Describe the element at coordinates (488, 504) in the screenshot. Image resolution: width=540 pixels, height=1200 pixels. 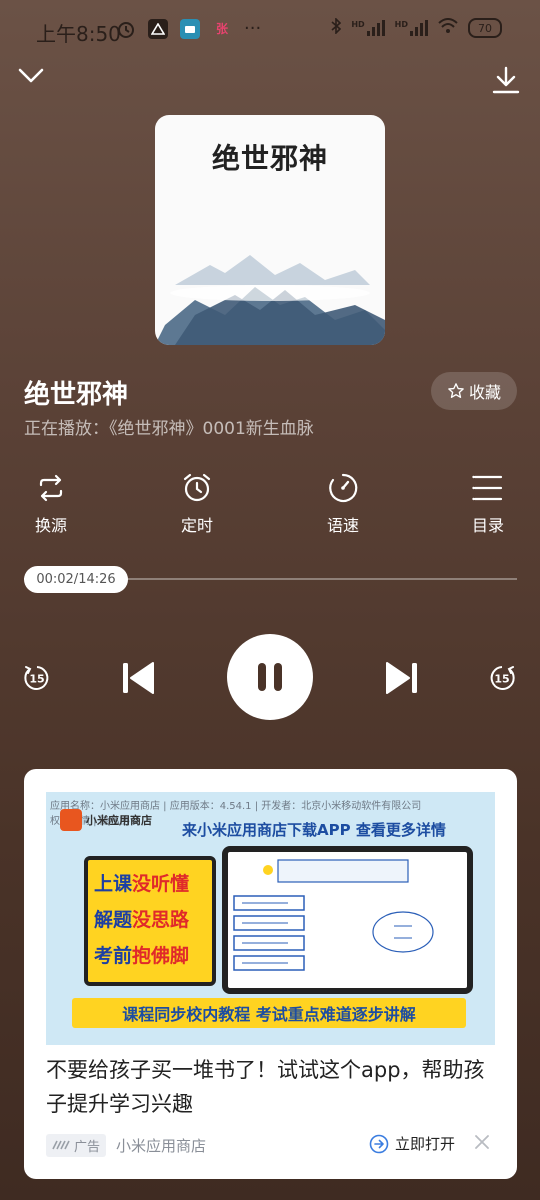
I see `catalog-button: 目录` at that location.